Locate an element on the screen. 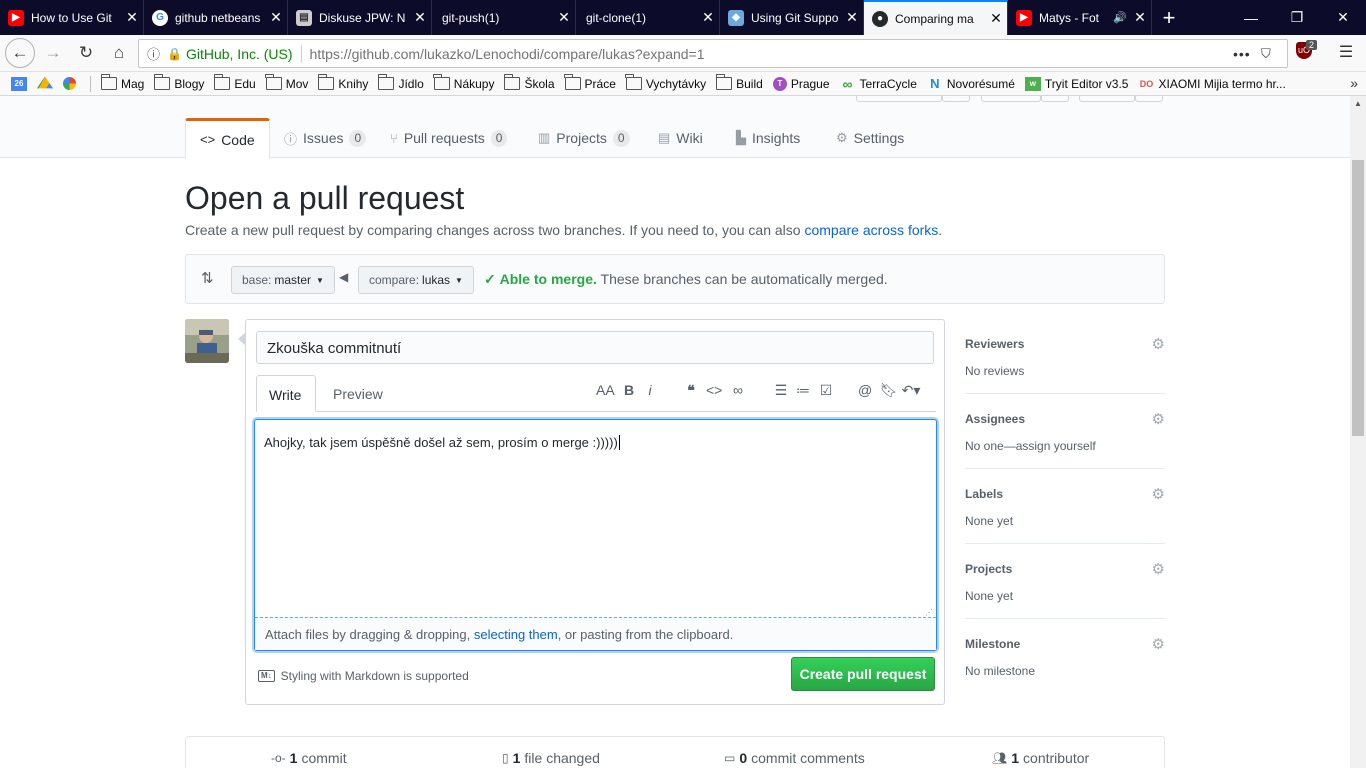 This screenshot has width=1366, height=768. markdown-support-note: M↓ Styling with Markdown is supported is located at coordinates (363, 676).